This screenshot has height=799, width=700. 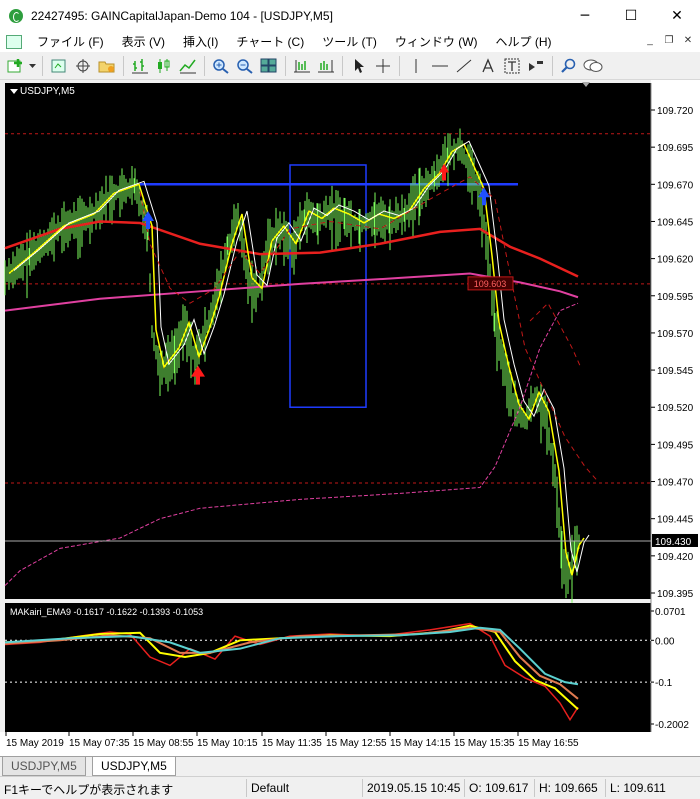 I want to click on menu-help: ヘルプ (H), so click(x=524, y=41).